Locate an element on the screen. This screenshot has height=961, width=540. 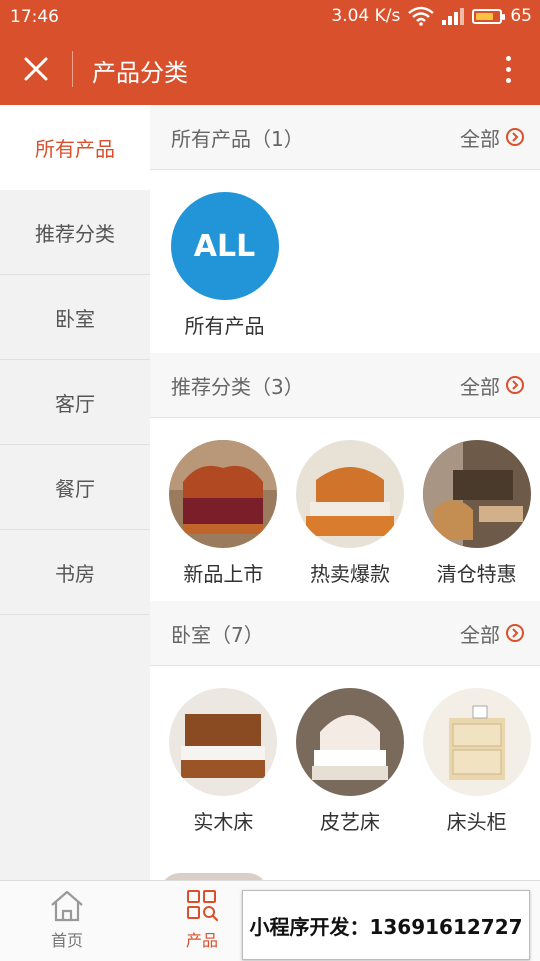
category-tile: 新品上市 is located at coordinates (223, 520).